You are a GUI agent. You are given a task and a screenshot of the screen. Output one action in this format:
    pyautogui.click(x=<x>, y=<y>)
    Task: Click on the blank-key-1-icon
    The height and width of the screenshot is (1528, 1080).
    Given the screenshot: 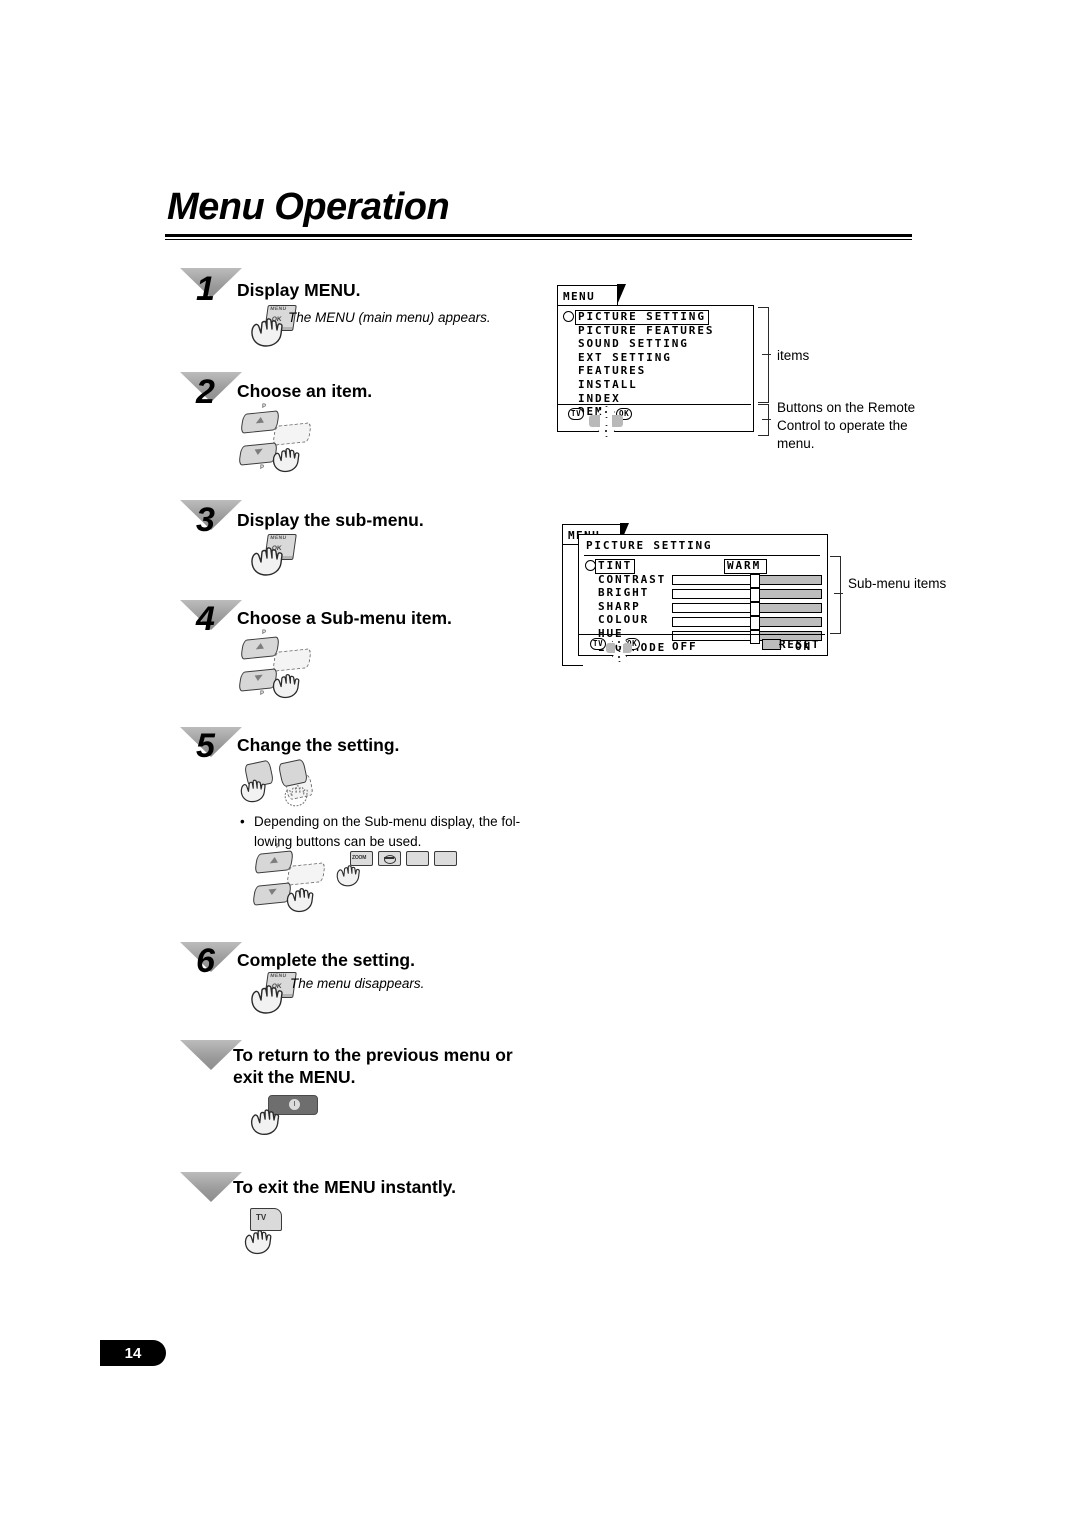 What is the action you would take?
    pyautogui.click(x=417, y=858)
    